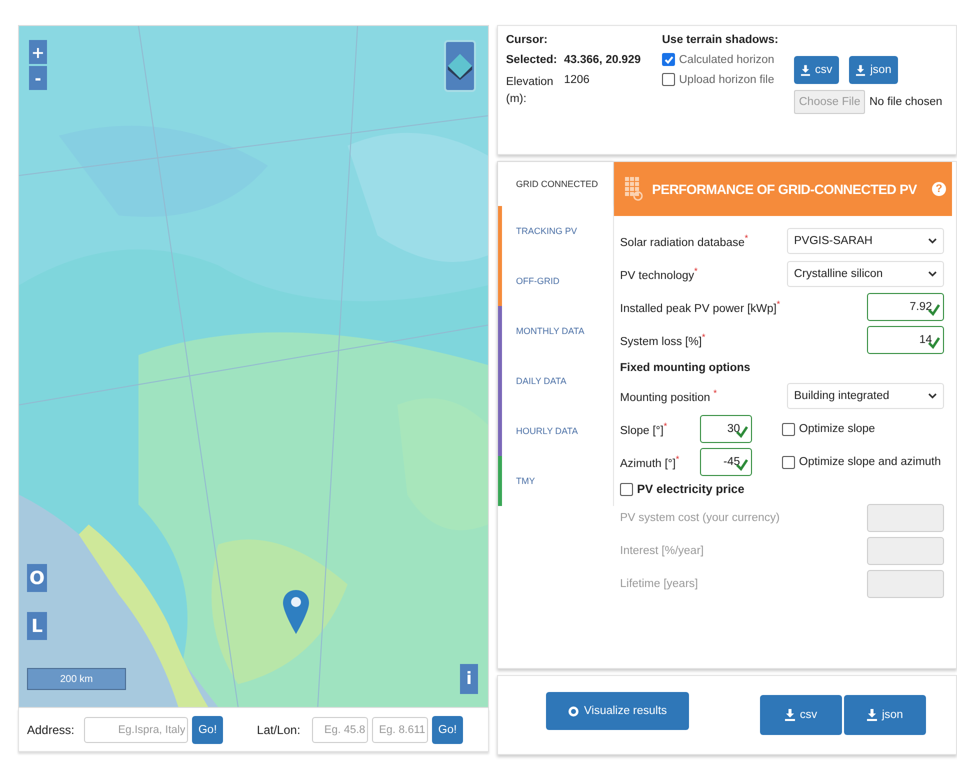 Image resolution: width=957 pixels, height=760 pixels. Describe the element at coordinates (686, 368) in the screenshot. I see `section-title: Fixed mounting options` at that location.